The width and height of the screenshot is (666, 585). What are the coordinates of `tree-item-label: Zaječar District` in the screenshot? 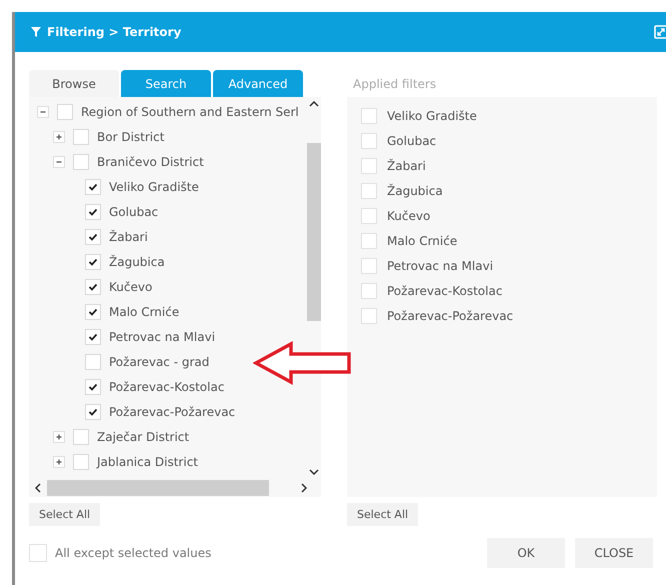 It's located at (143, 437).